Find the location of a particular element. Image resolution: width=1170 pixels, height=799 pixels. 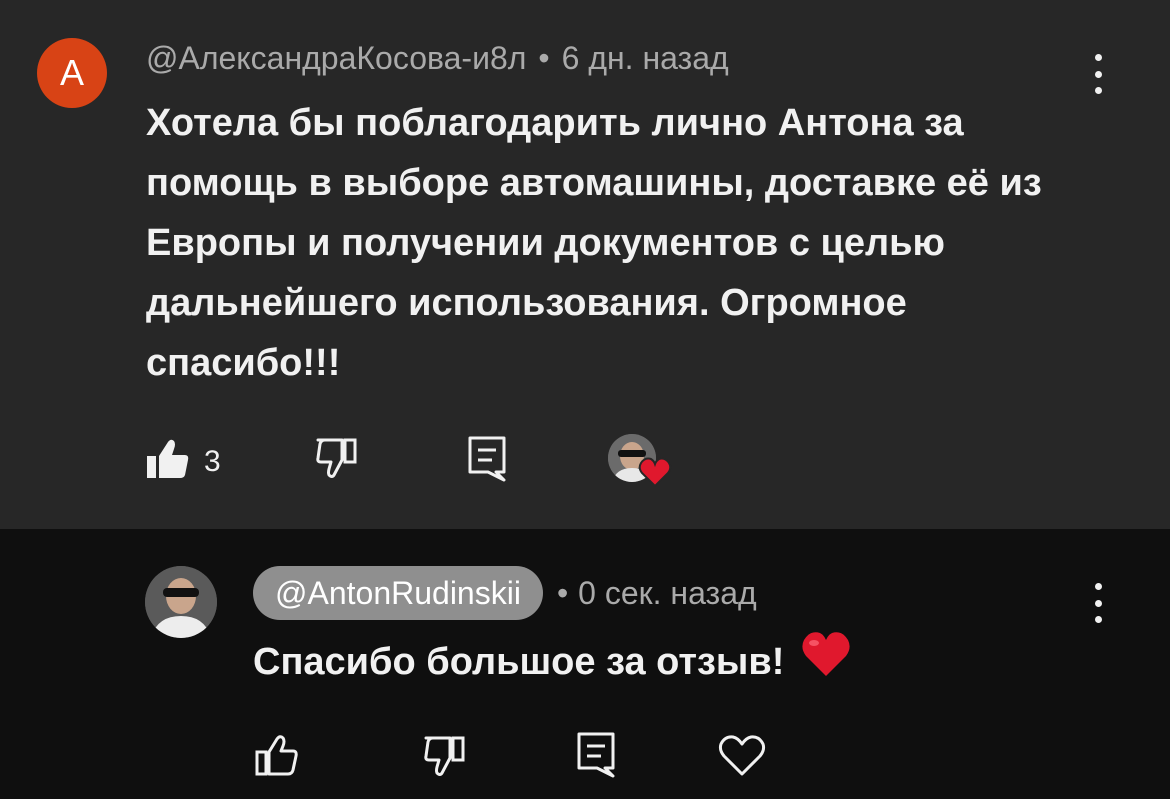

creator-heart-icon is located at coordinates (640, 464).